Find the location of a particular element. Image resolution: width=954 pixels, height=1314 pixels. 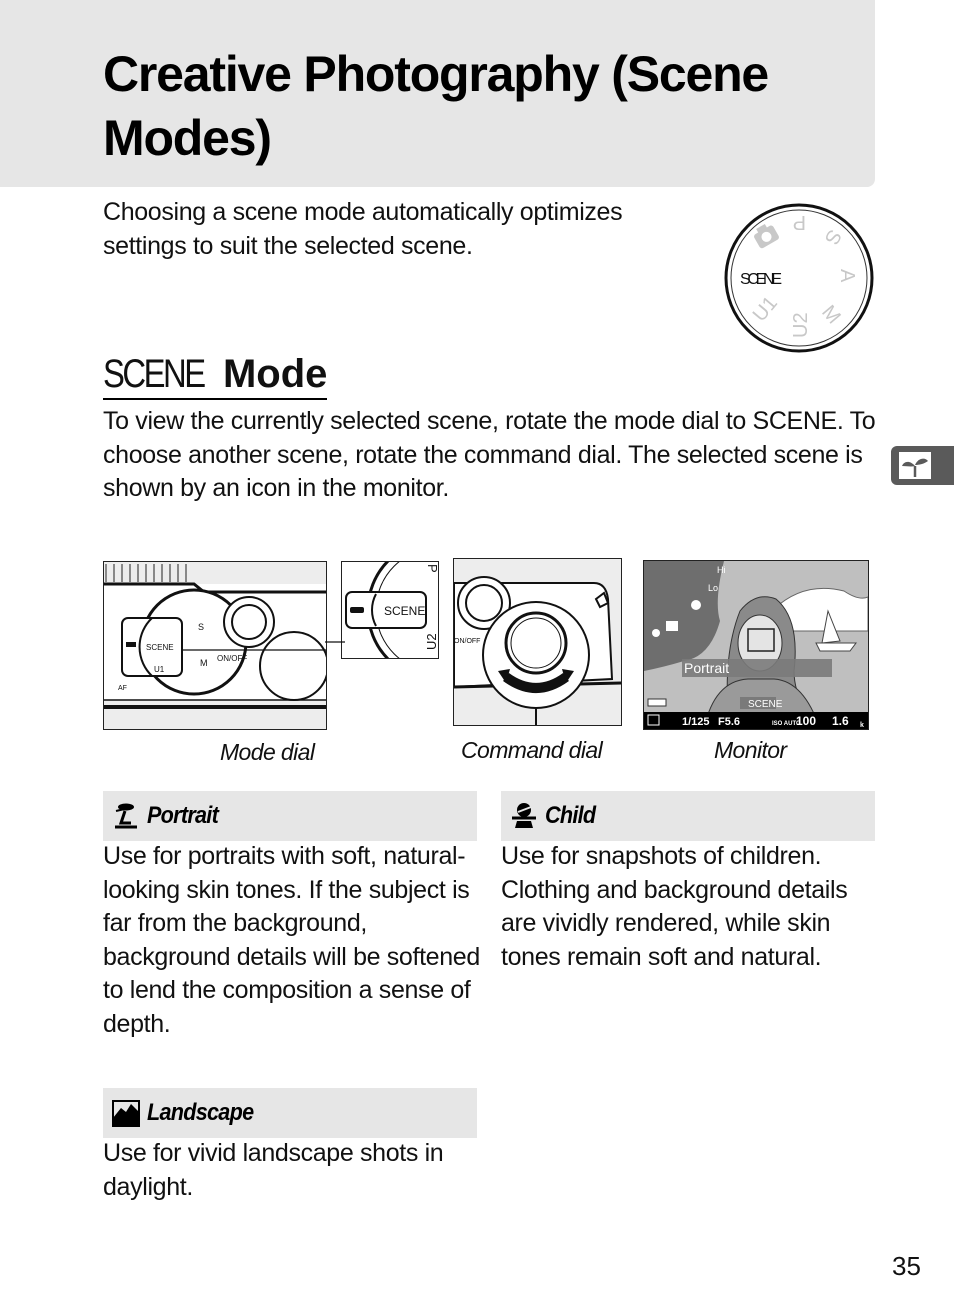

scene-name-landscape: Landscape is located at coordinates (200, 1112).